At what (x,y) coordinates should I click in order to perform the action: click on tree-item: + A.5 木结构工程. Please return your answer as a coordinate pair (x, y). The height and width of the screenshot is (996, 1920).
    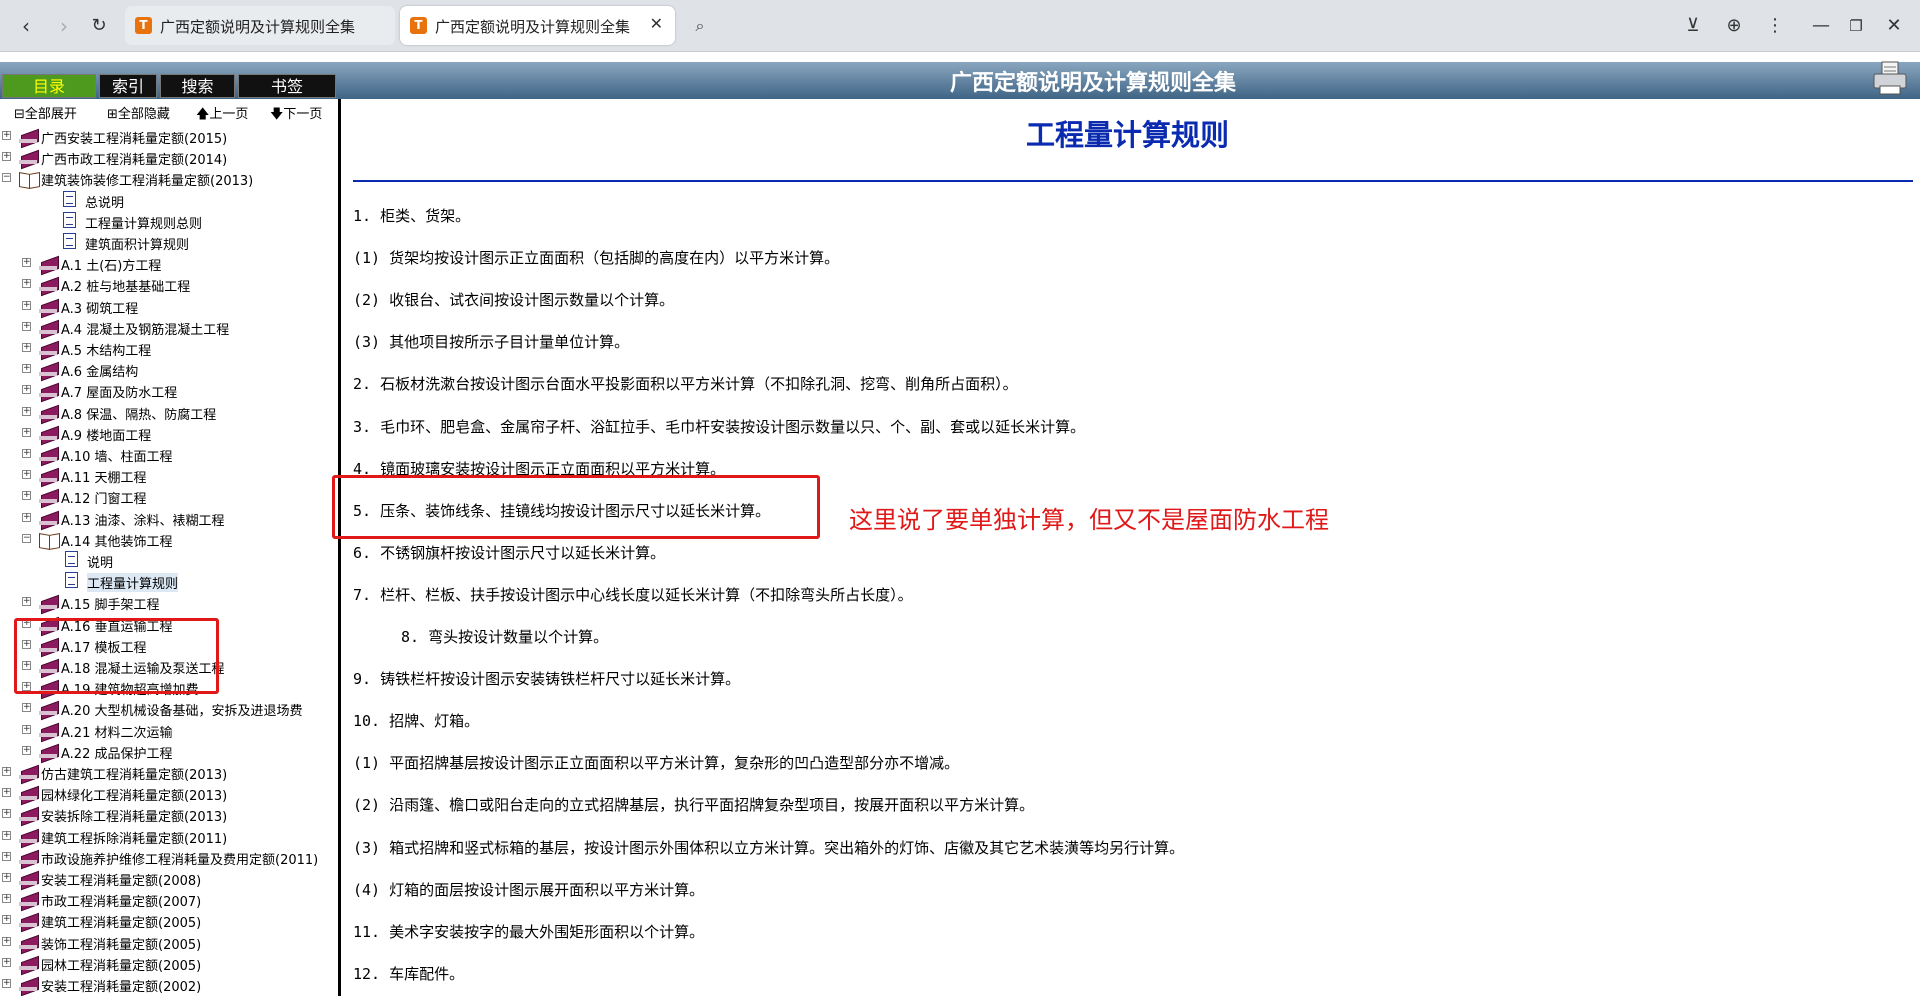
    Looking at the image, I should click on (169, 349).